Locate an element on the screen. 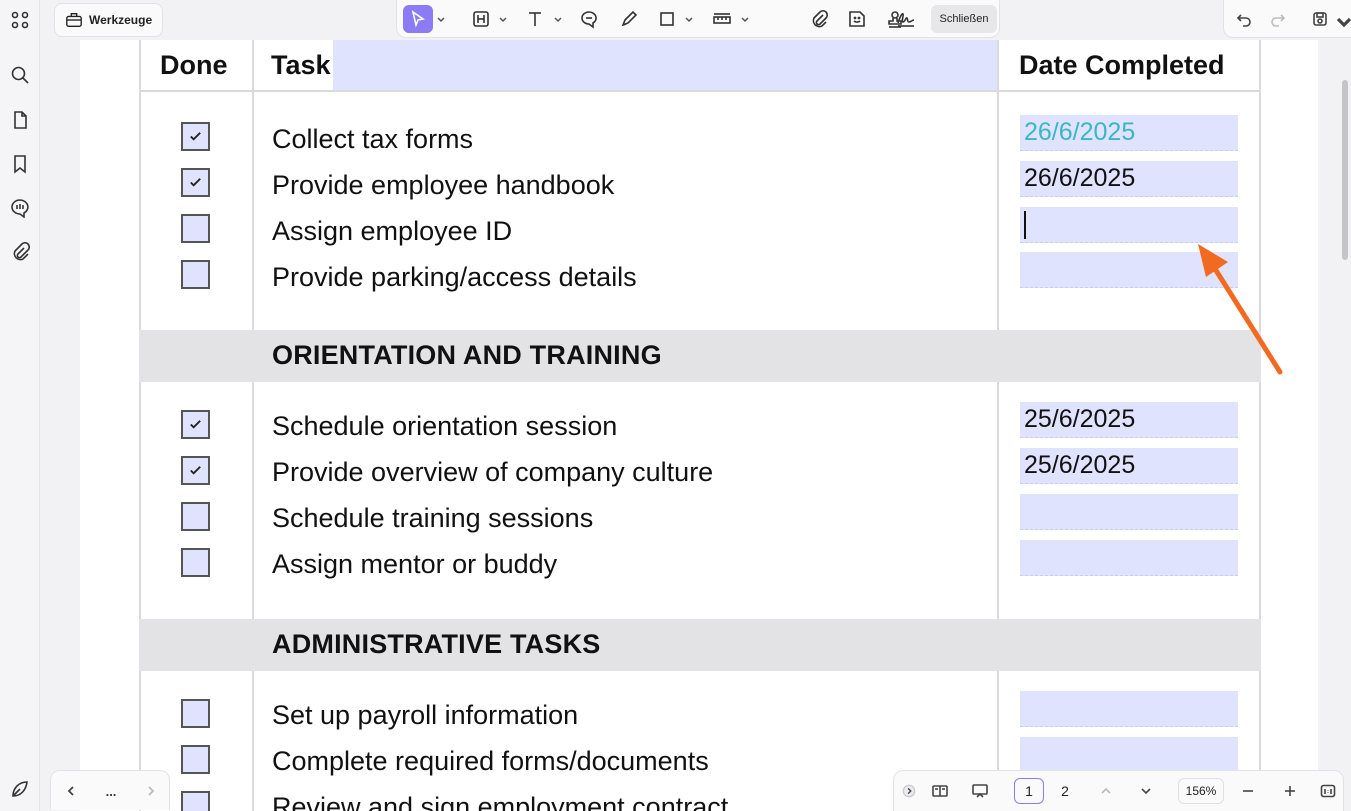  speech-bubble-icon is located at coordinates (589, 20).